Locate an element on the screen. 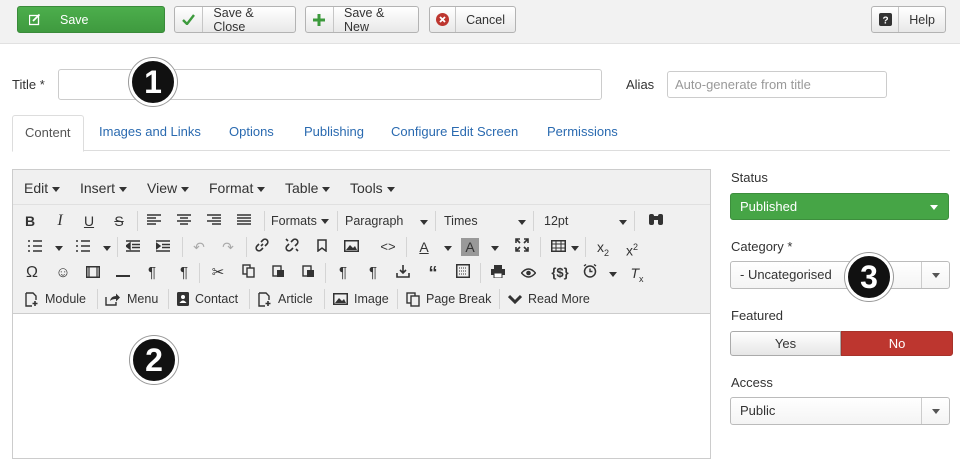 This screenshot has width=960, height=459. undo-icon: ↶ is located at coordinates (199, 247).